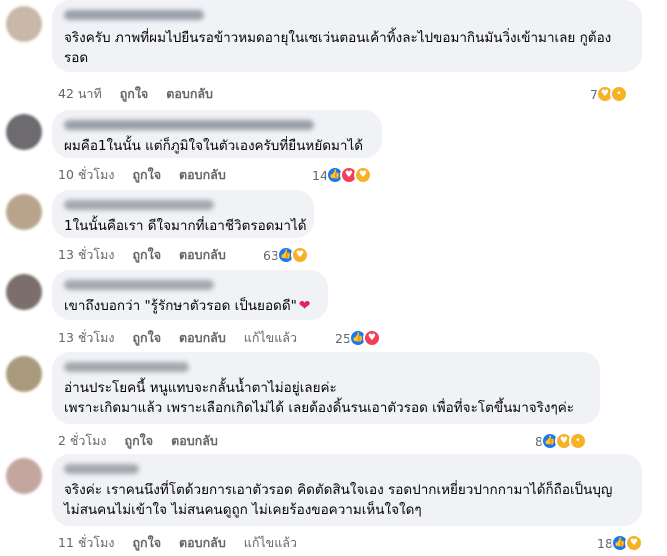 The width and height of the screenshot is (667, 556). What do you see at coordinates (358, 338) in the screenshot?
I see `reaction-summary: 25 👍 ♥` at bounding box center [358, 338].